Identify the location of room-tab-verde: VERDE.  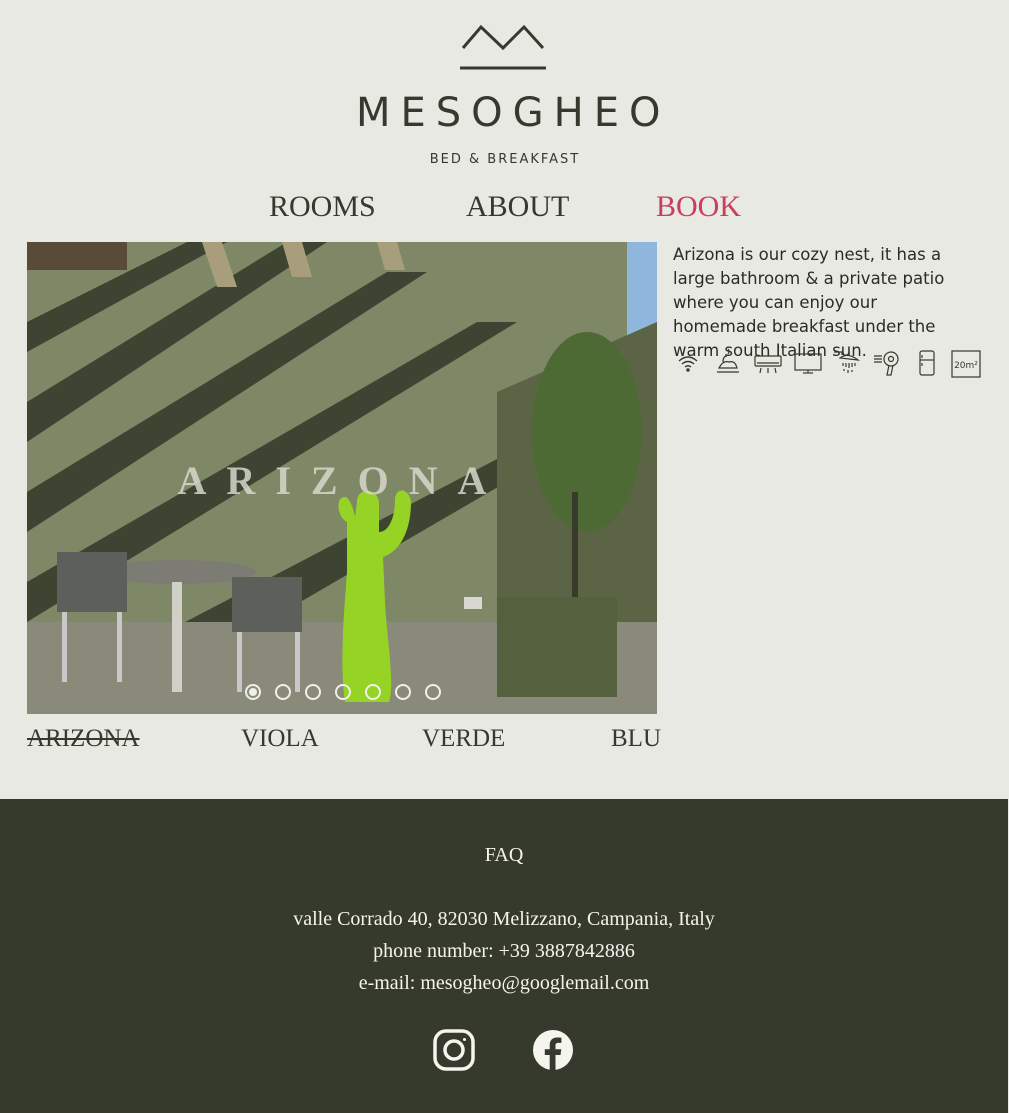
(463, 739).